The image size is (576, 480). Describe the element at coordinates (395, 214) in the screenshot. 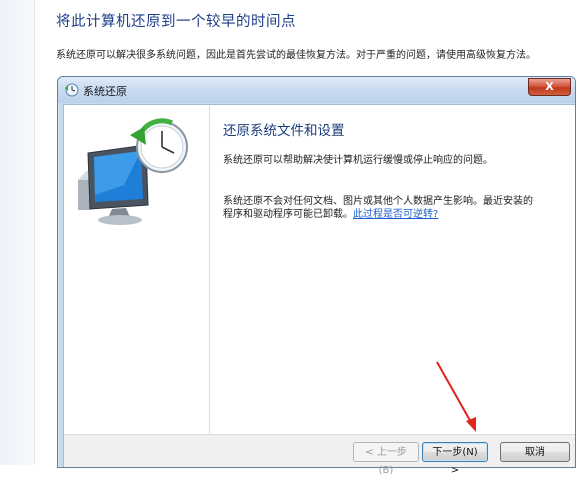

I see `reversible-help-link: 此过程是否可逆转?` at that location.